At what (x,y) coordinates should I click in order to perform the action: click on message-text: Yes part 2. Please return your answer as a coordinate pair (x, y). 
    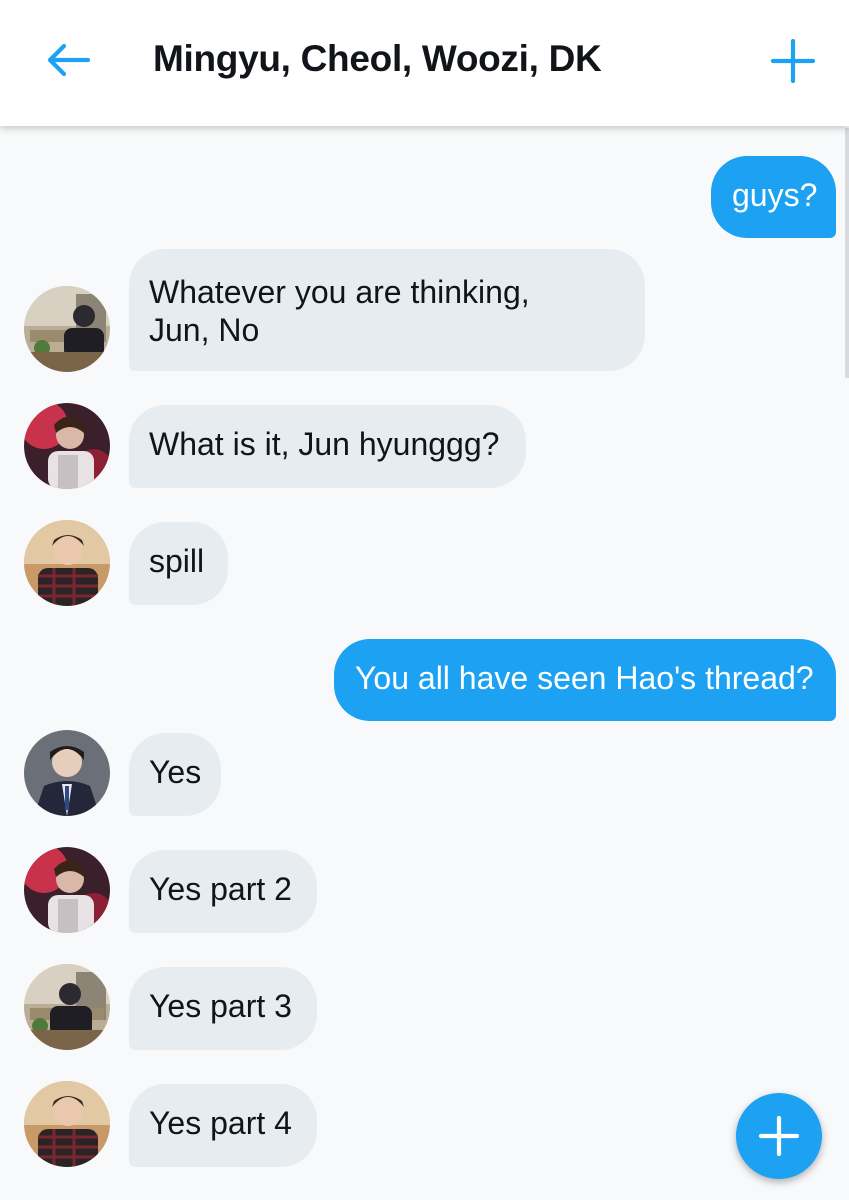
    Looking at the image, I should click on (220, 889).